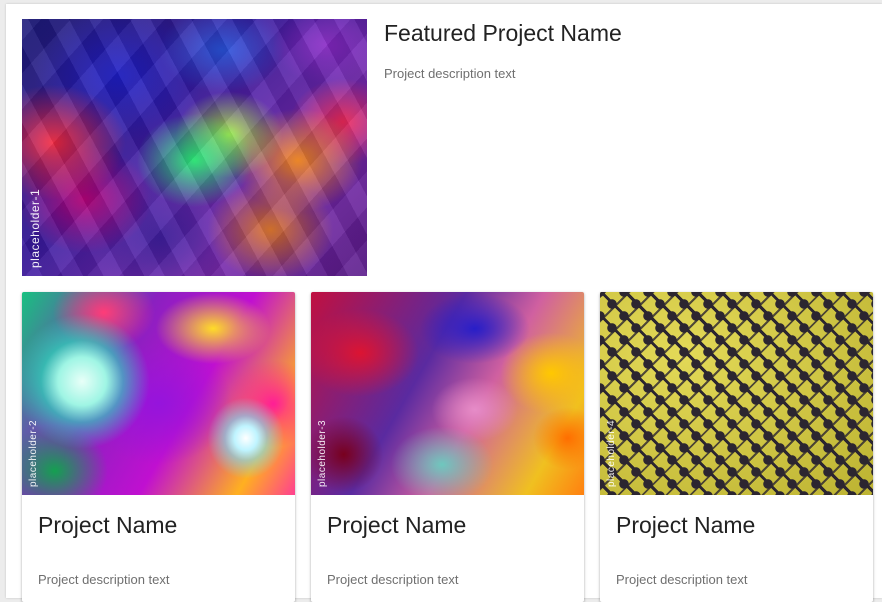 The height and width of the screenshot is (602, 882). What do you see at coordinates (35, 228) in the screenshot?
I see `placeholder-label: placeholder-1` at bounding box center [35, 228].